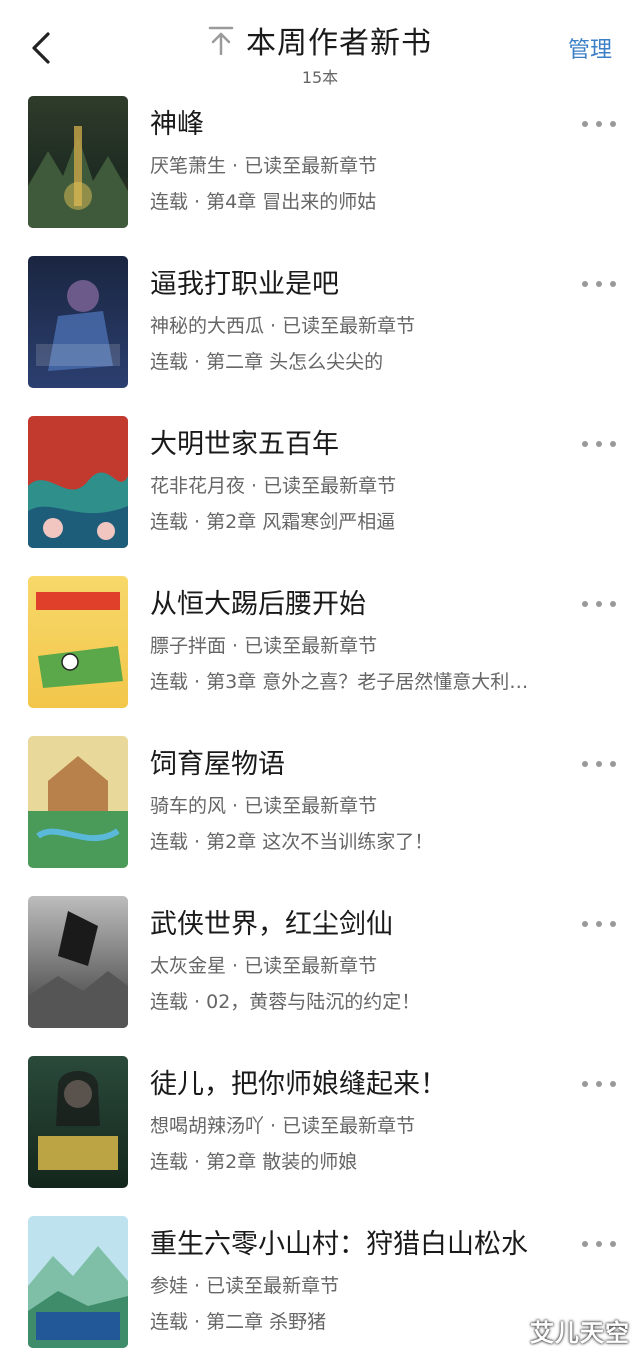  I want to click on book-title: 从恒大踢后腰开始, so click(258, 604).